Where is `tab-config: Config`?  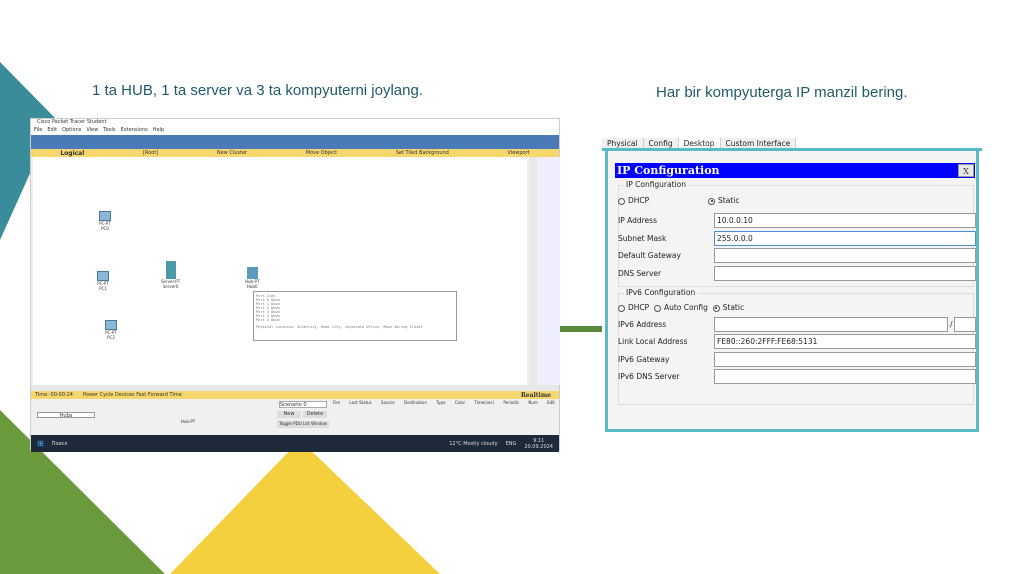
tab-config: Config is located at coordinates (661, 143).